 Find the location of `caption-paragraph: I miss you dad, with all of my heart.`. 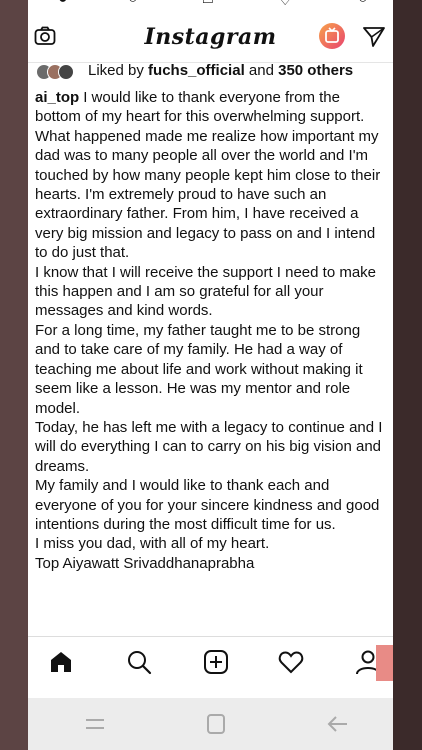

caption-paragraph: I miss you dad, with all of my heart. is located at coordinates (152, 544).